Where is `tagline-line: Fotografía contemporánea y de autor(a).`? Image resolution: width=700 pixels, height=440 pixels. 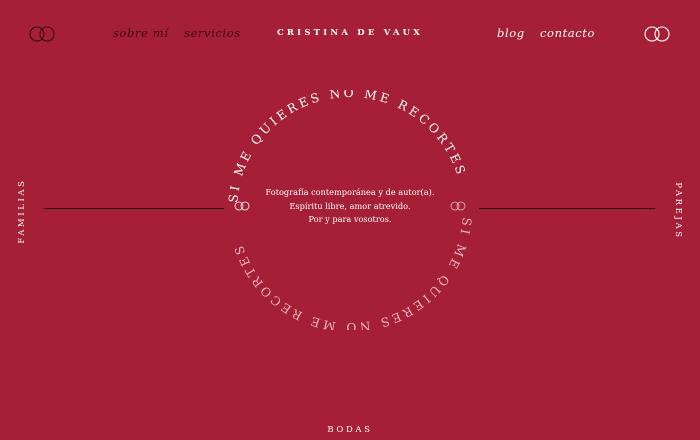 tagline-line: Fotografía contemporánea y de autor(a). is located at coordinates (350, 192).